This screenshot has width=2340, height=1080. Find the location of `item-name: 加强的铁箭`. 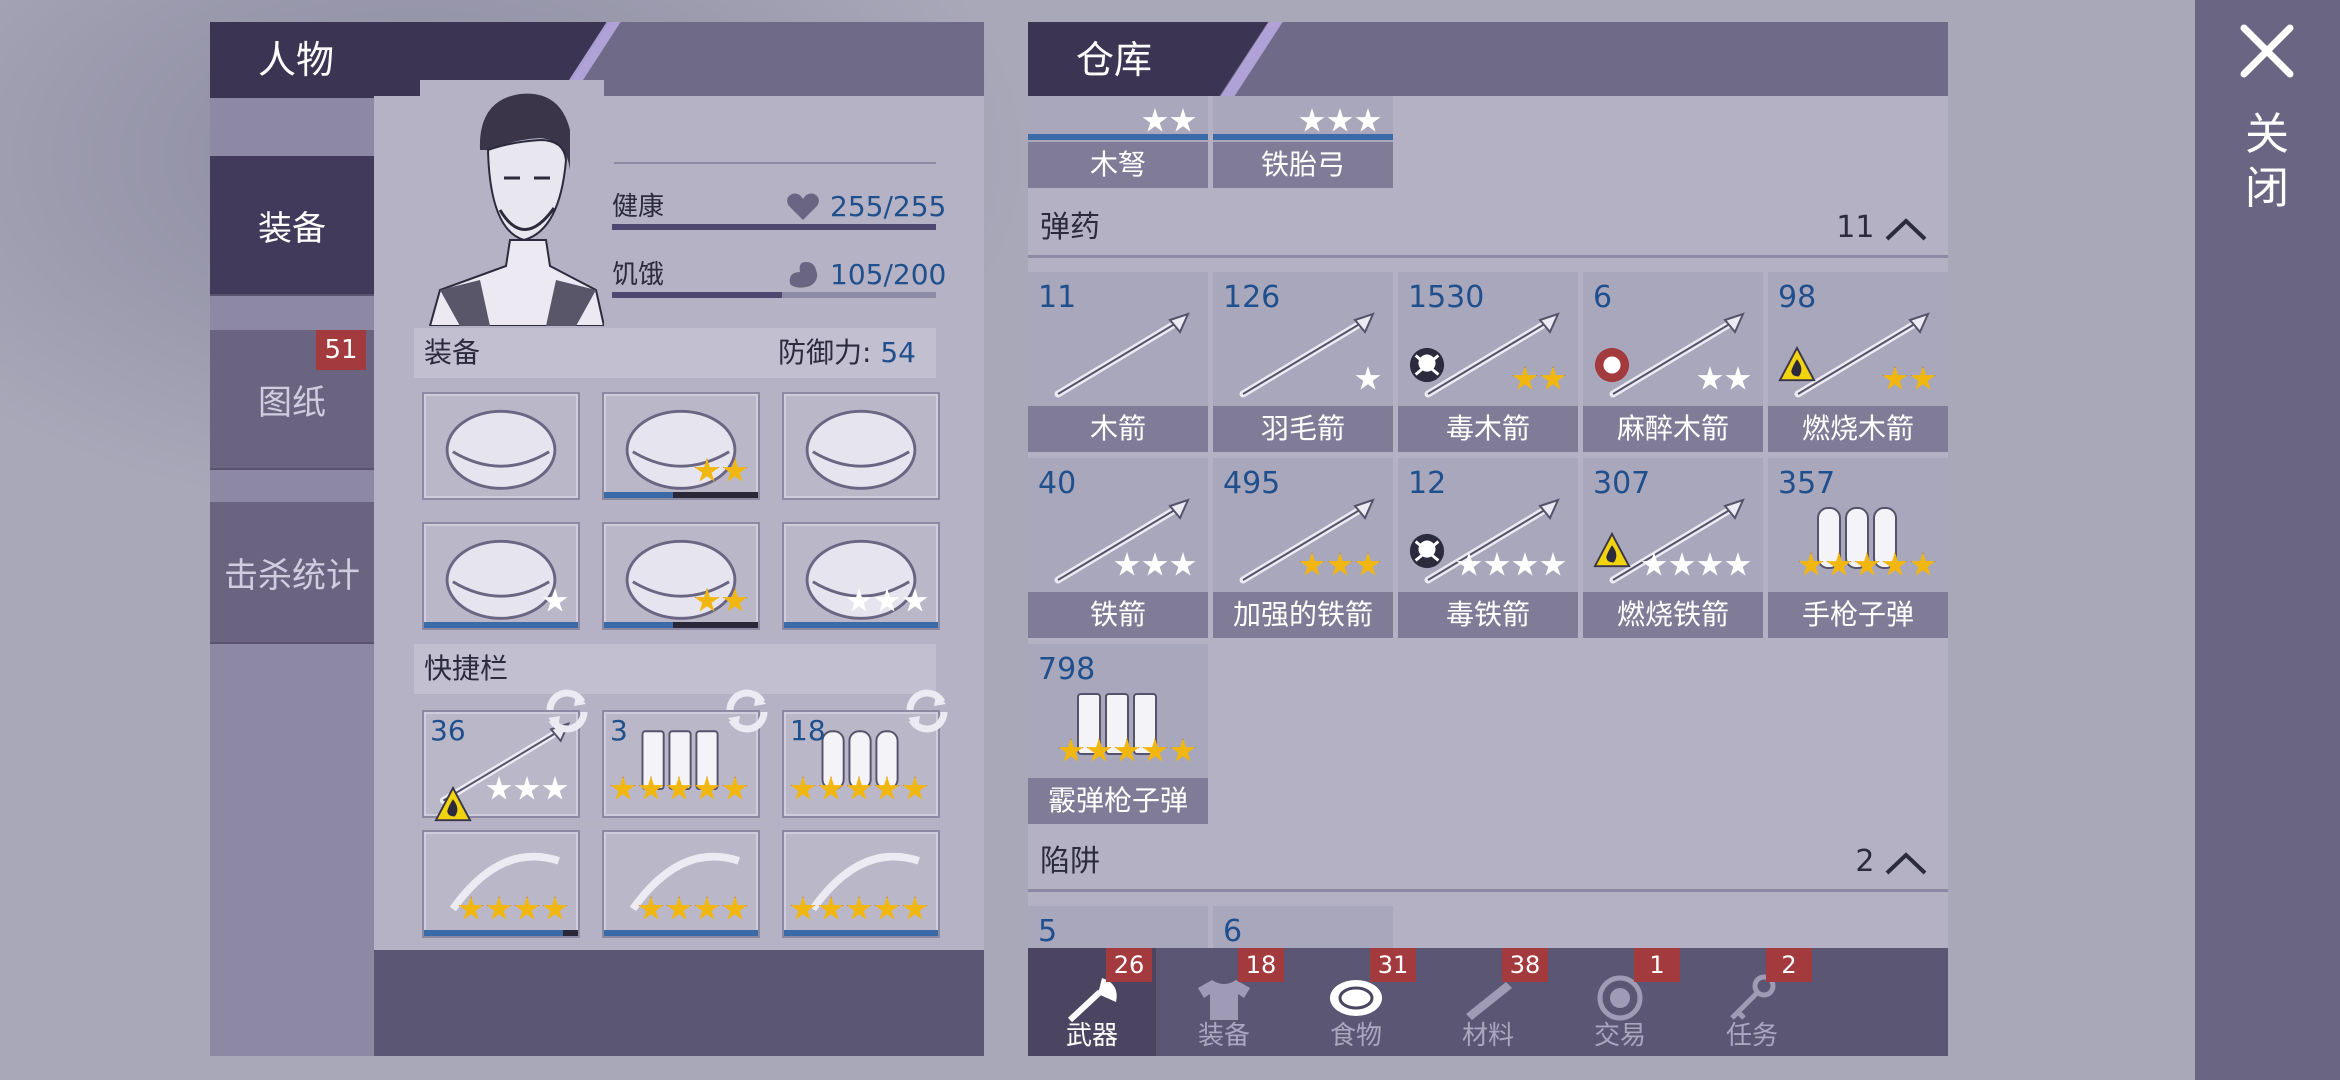

item-name: 加强的铁箭 is located at coordinates (1303, 615).